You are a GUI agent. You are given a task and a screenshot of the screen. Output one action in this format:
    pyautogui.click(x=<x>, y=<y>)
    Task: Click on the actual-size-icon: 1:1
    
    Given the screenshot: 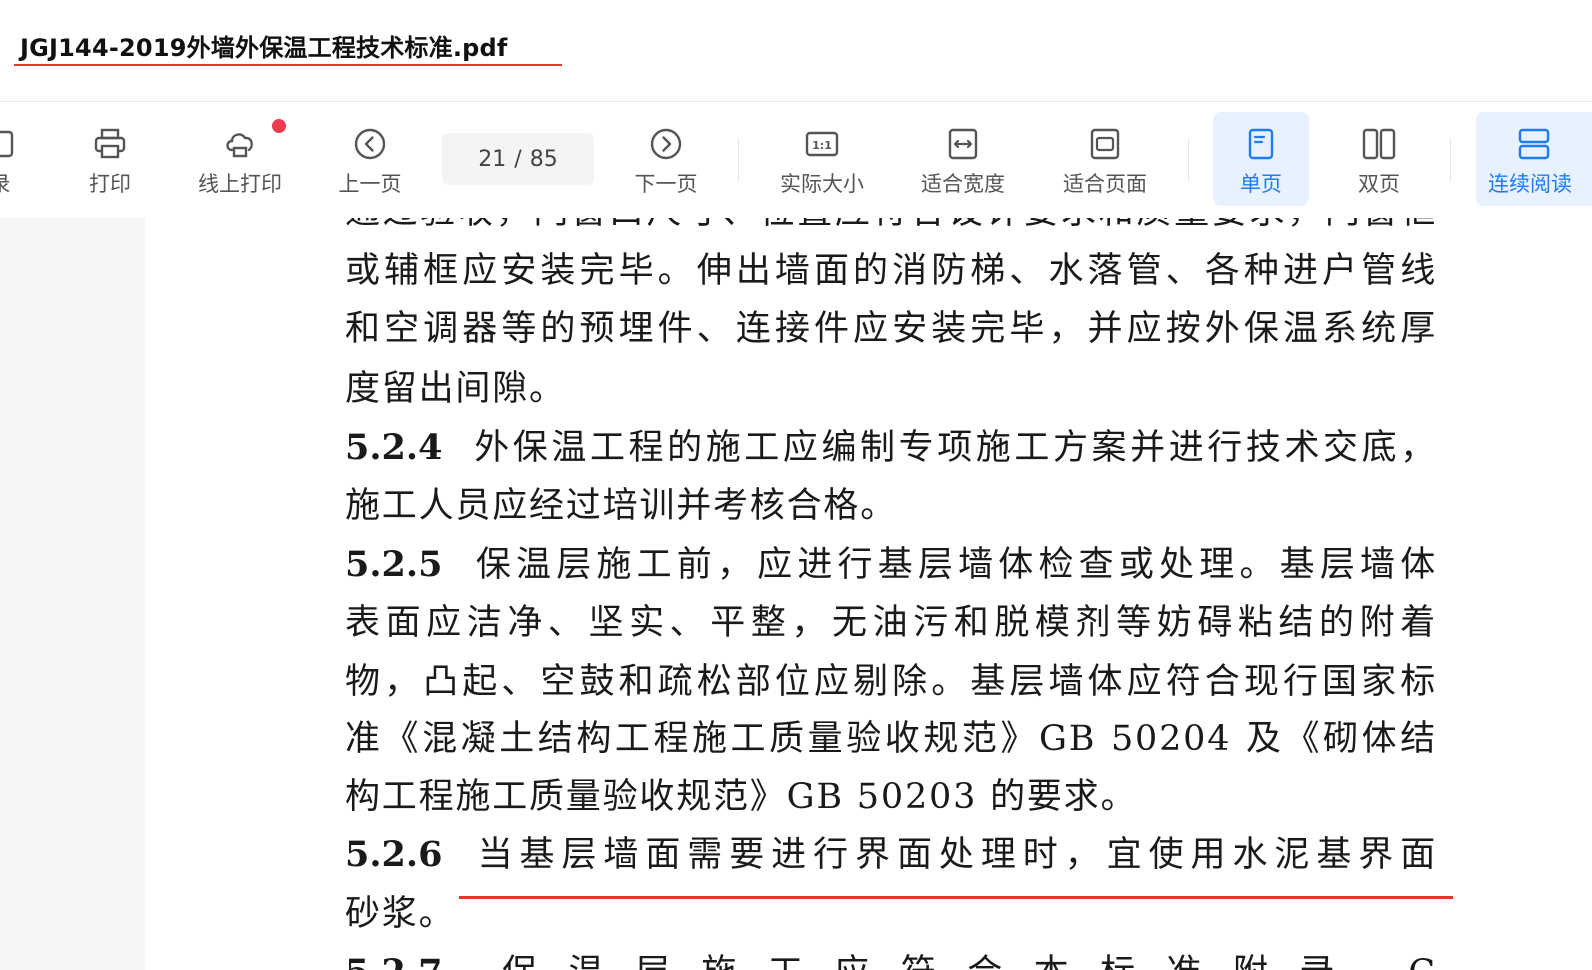 What is the action you would take?
    pyautogui.click(x=822, y=144)
    